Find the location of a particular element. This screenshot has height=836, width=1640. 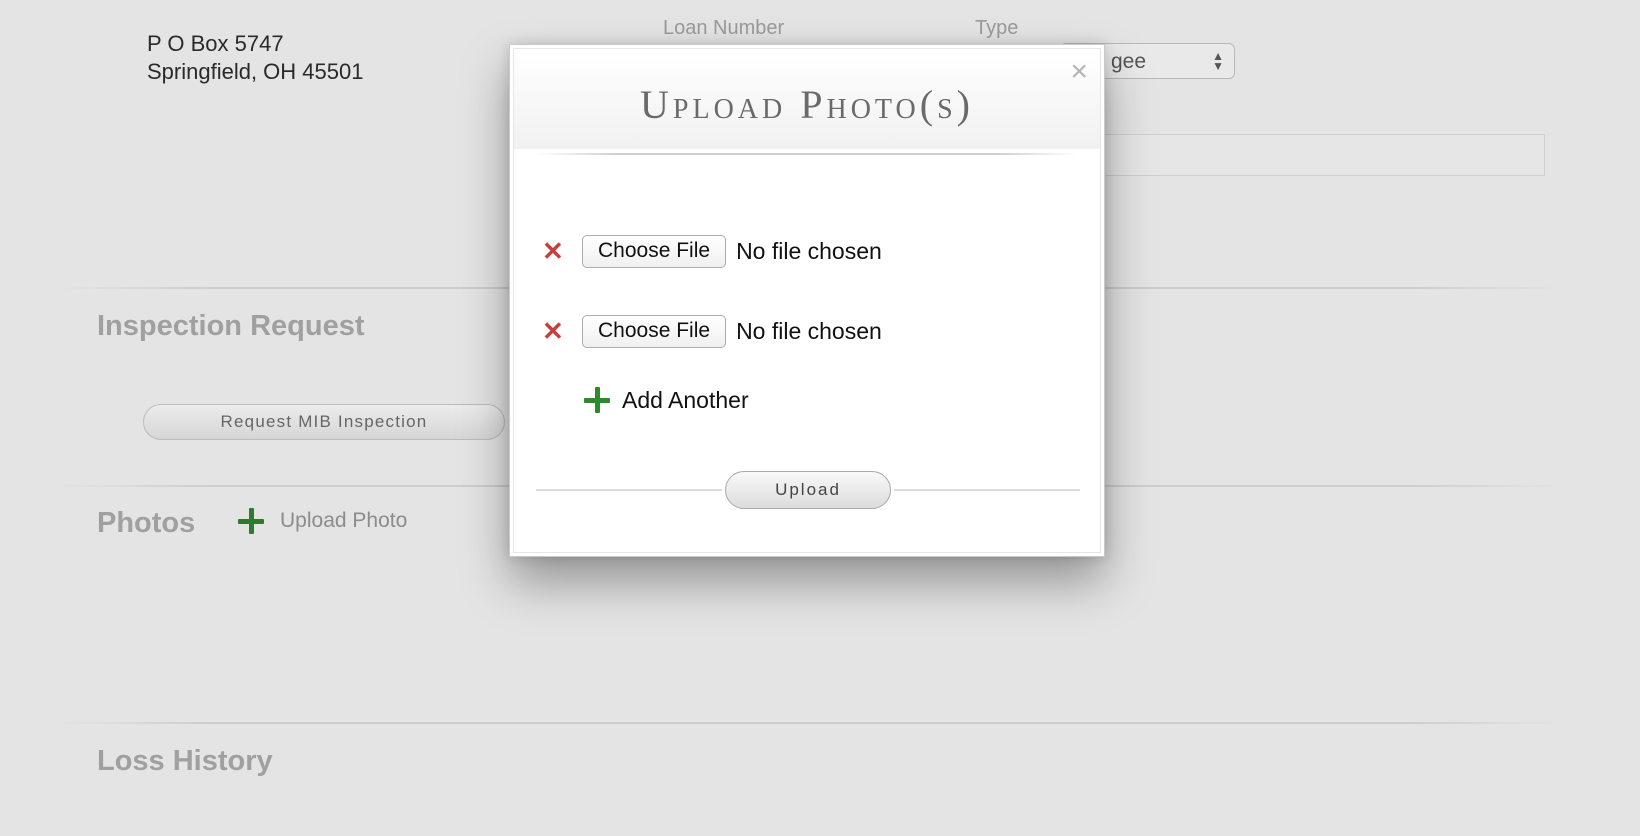

modal-title: Upload Photo(s) is located at coordinates (807, 104).